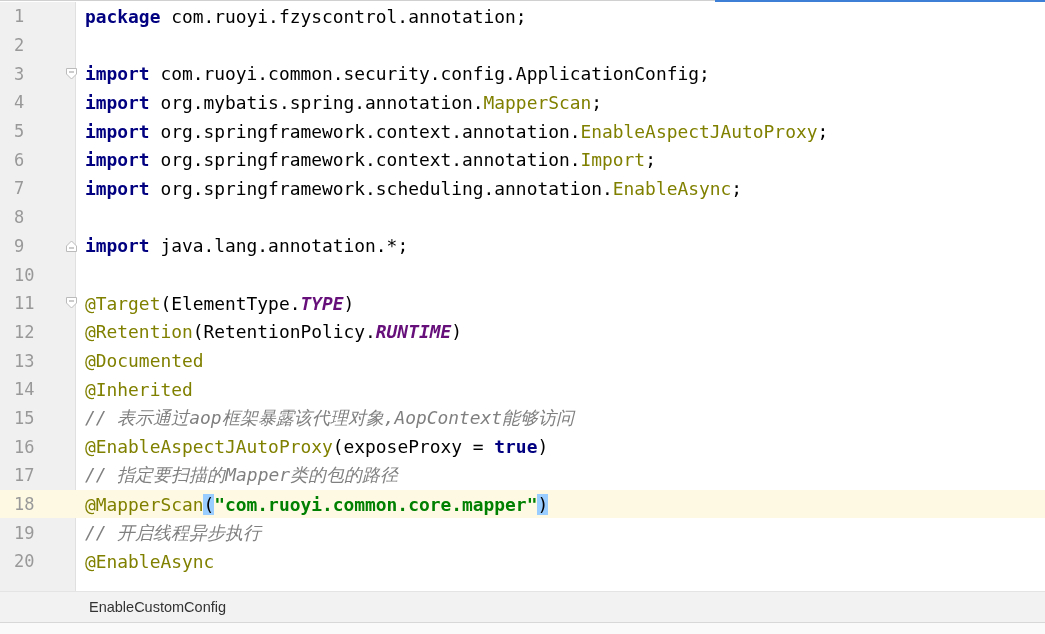 This screenshot has width=1045, height=634. What do you see at coordinates (317, 504) in the screenshot?
I see `code-line: @MapperScan("com.ruoyi.common.core.mapper")` at bounding box center [317, 504].